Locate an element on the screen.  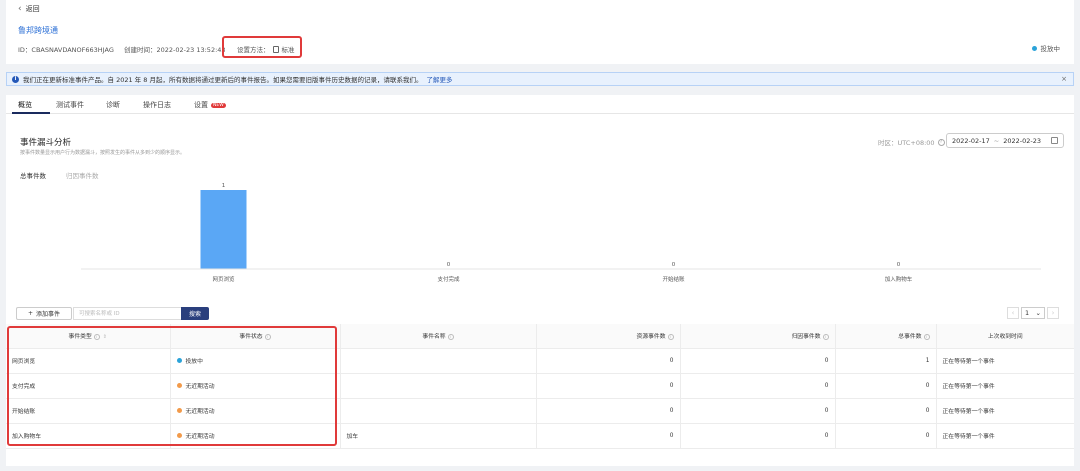
learn-more-link: 了解更多 is located at coordinates (439, 79).